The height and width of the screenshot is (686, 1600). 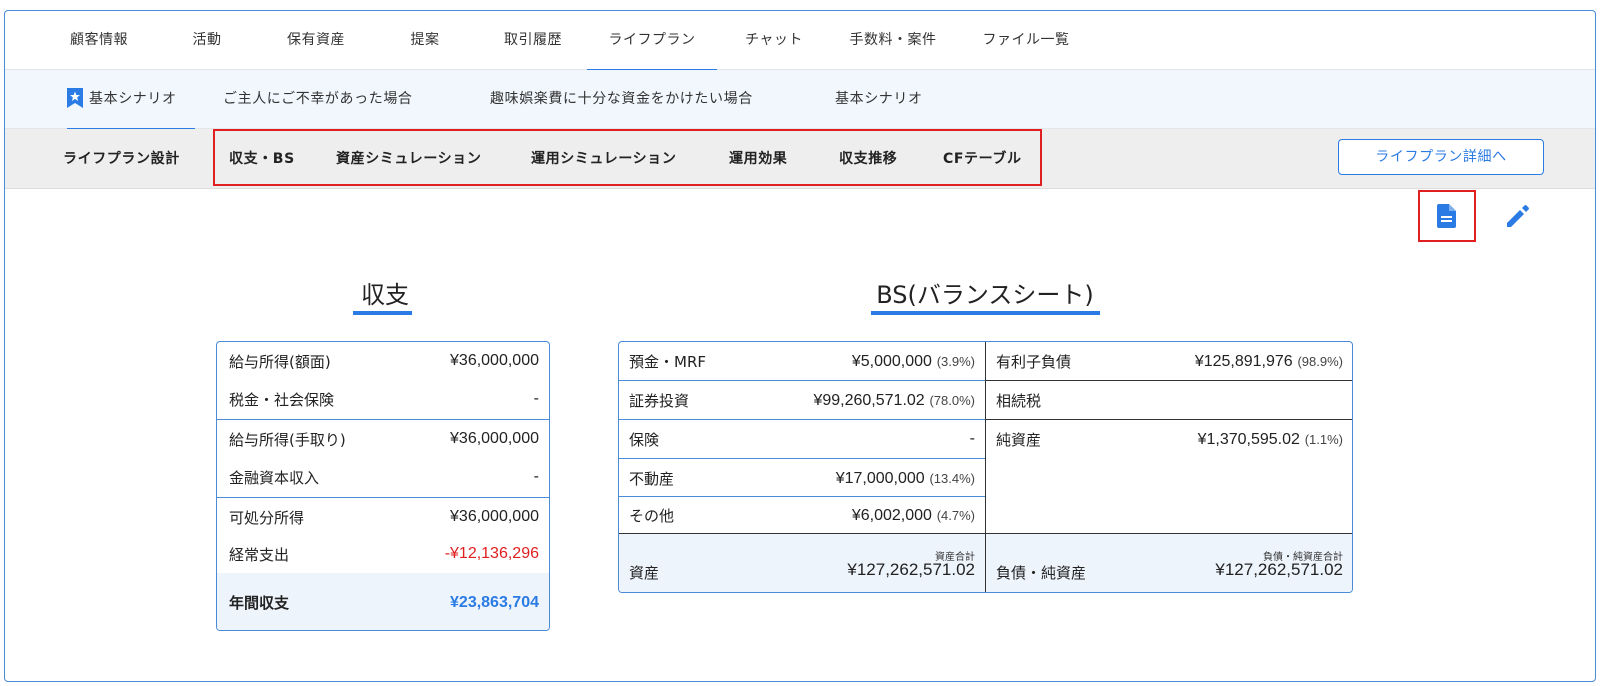 I want to click on scenario-tab-basic-2: 基本シナリオ, so click(x=879, y=99).